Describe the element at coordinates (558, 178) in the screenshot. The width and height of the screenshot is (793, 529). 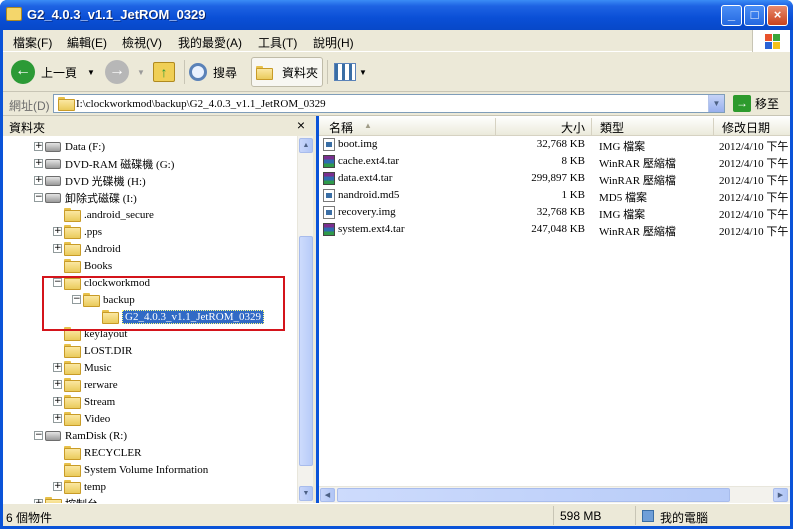
I see `file-size: 299,897 KB` at that location.